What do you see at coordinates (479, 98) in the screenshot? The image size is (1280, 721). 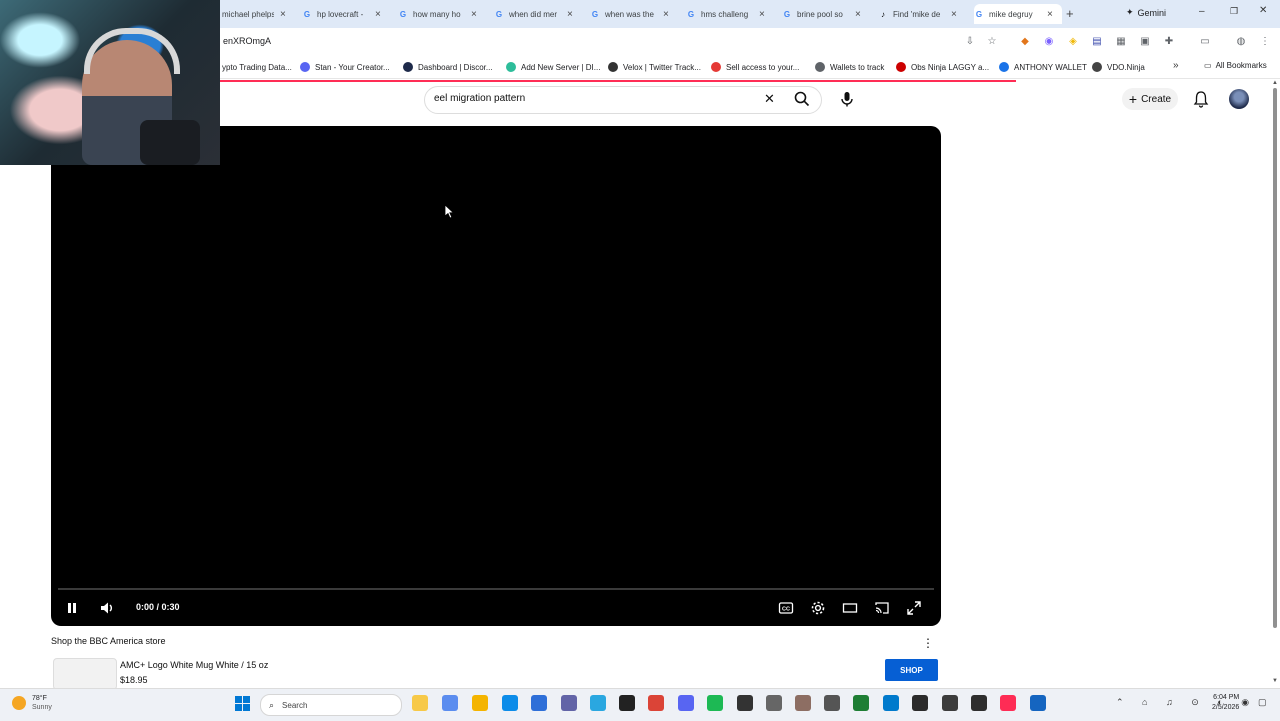 I see `search-query-text: eel migration pattern` at bounding box center [479, 98].